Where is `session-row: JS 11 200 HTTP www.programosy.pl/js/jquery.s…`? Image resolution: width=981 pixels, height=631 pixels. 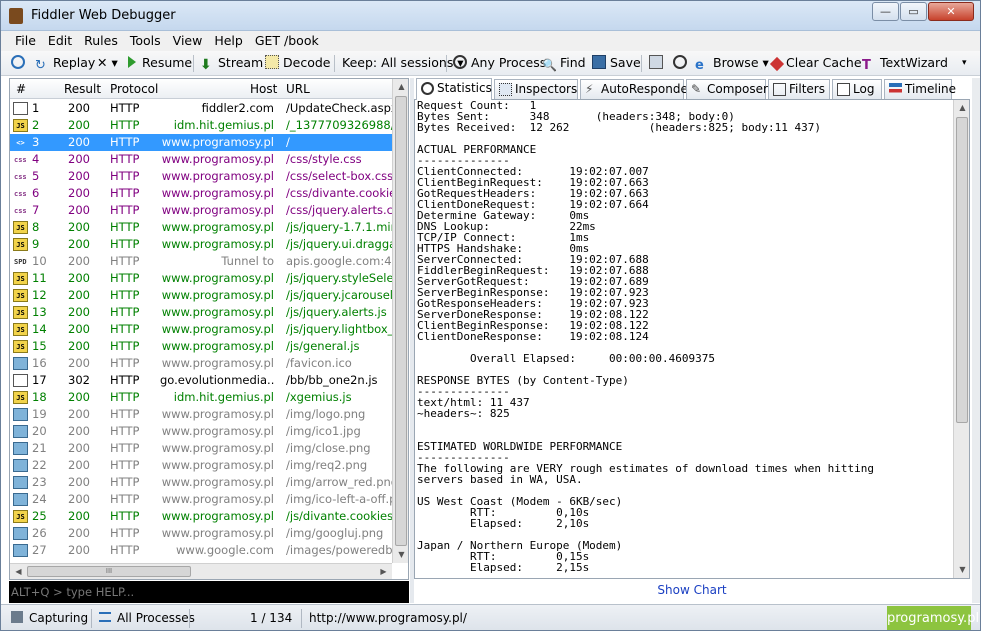 session-row: JS 11 200 HTTP www.programosy.pl/js/jquery.s… is located at coordinates (201, 278).